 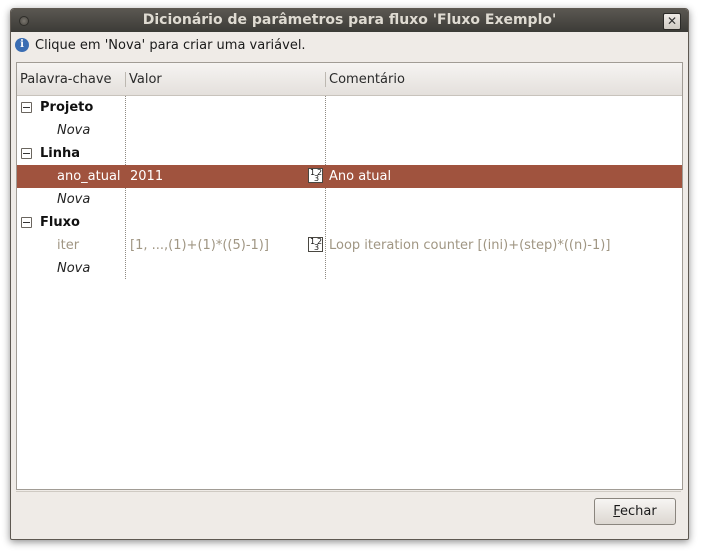 What do you see at coordinates (145, 79) in the screenshot?
I see `column-header-value: Valor` at bounding box center [145, 79].